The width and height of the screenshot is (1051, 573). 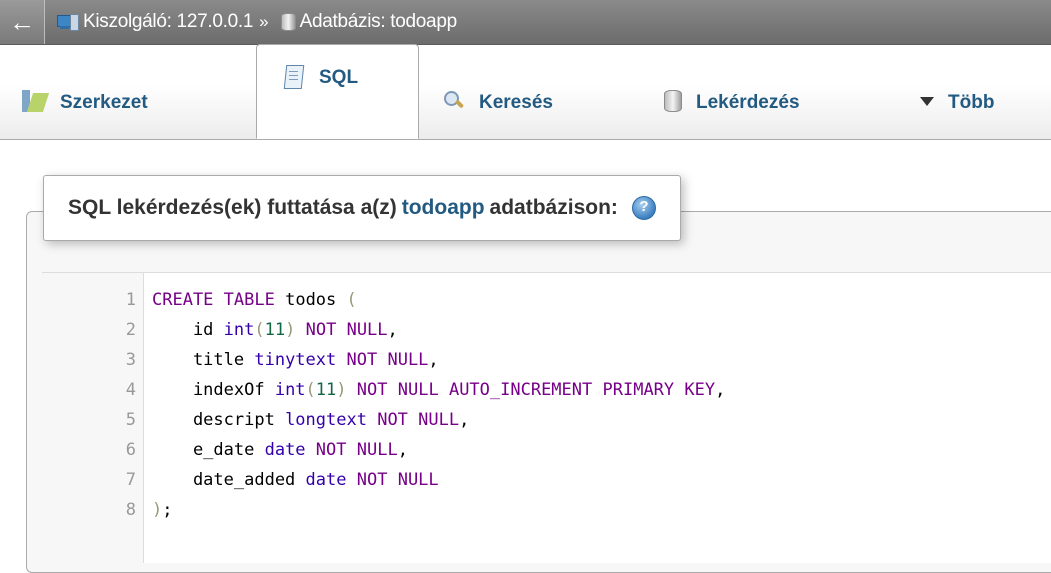 I want to click on tab-sql-label: SQL, so click(x=339, y=77).